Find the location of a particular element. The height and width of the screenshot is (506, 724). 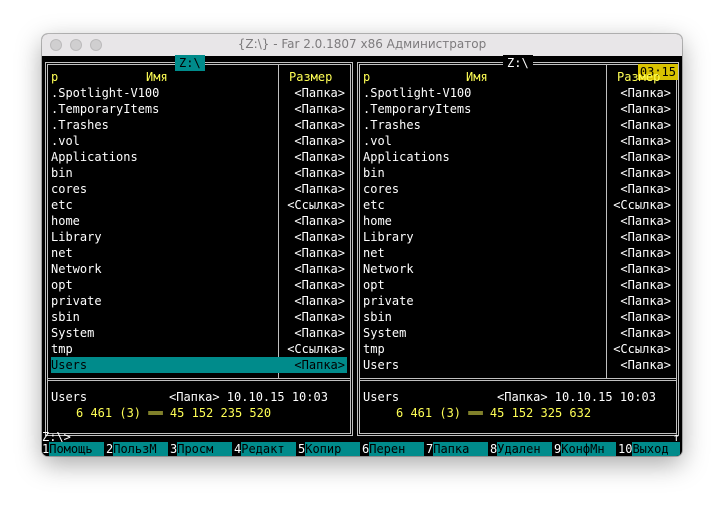

left-info-name: Users is located at coordinates (69, 397).